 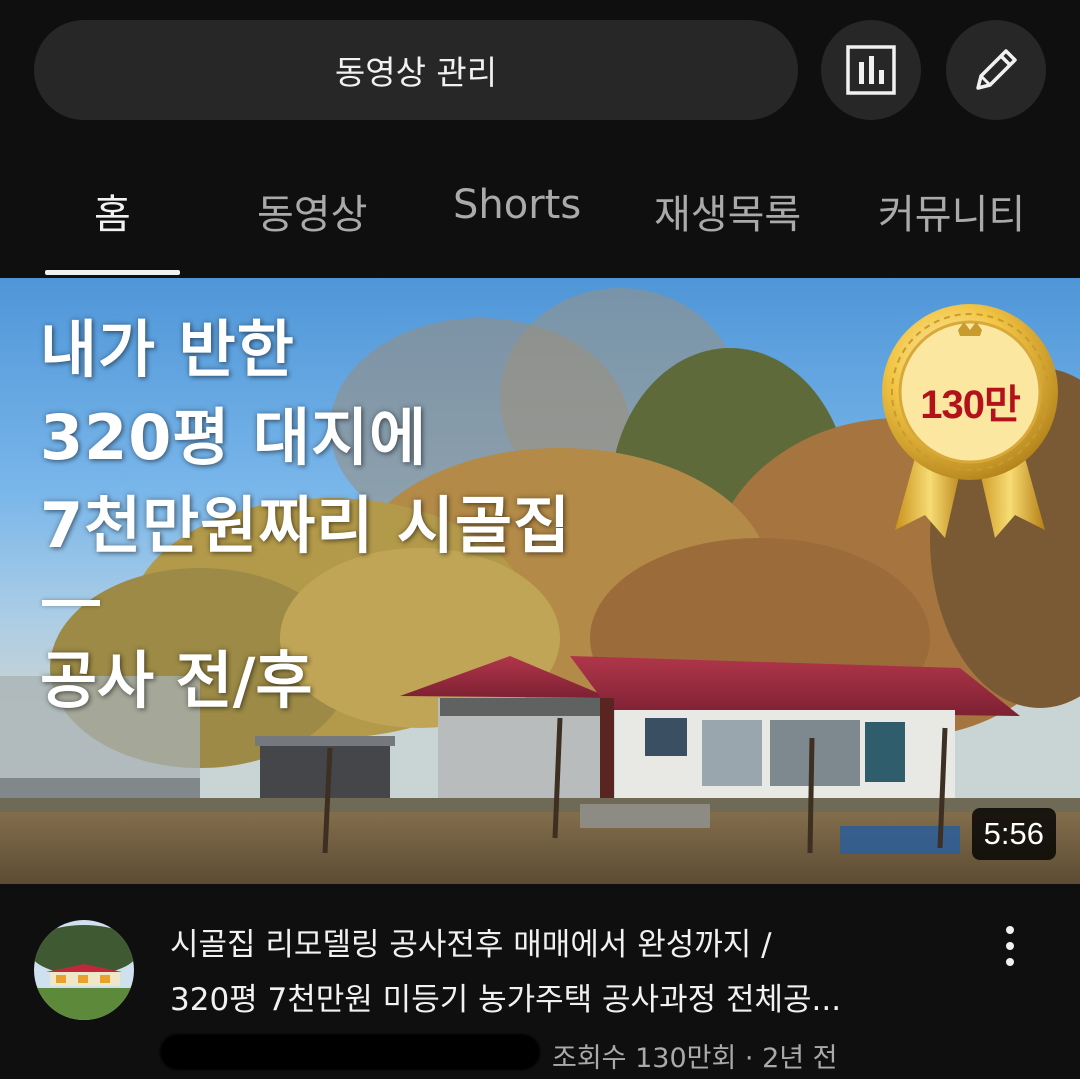 What do you see at coordinates (471, 945) in the screenshot?
I see `video-title-line: 시골집 리모델링 공사전후 매매에서 완성까지 /` at bounding box center [471, 945].